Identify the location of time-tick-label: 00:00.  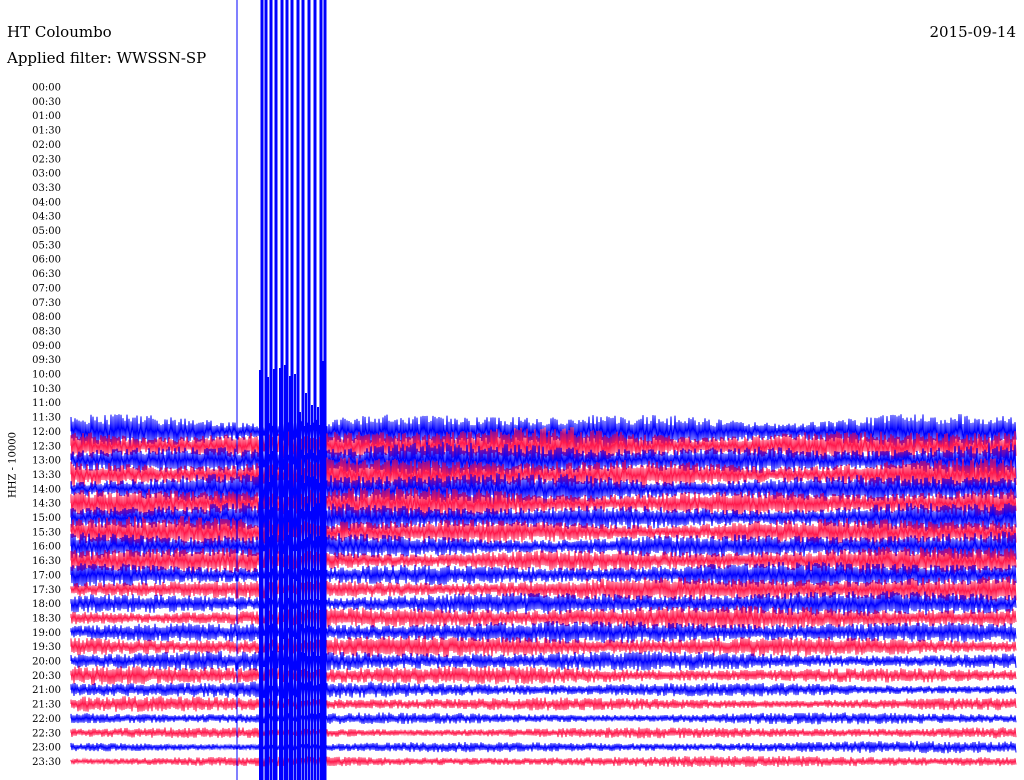
(46, 88).